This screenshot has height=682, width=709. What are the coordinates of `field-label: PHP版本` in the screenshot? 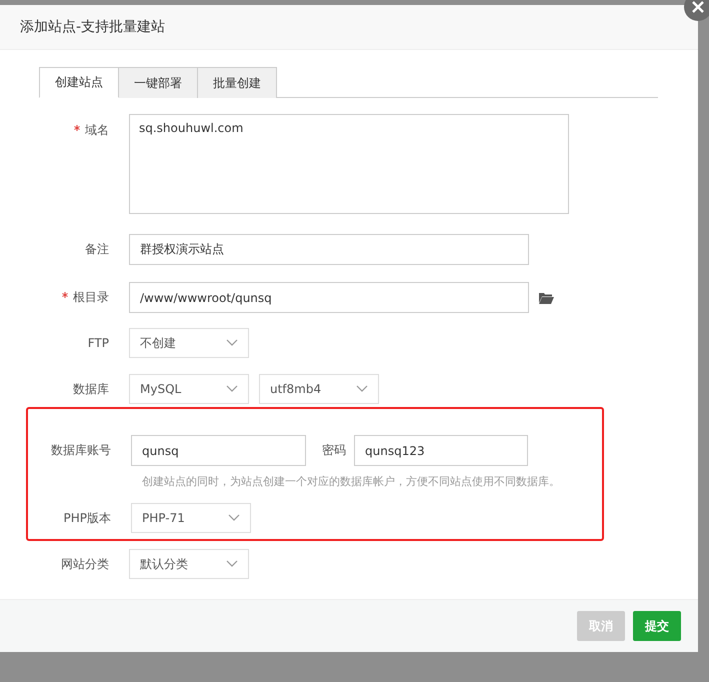 It's located at (86, 518).